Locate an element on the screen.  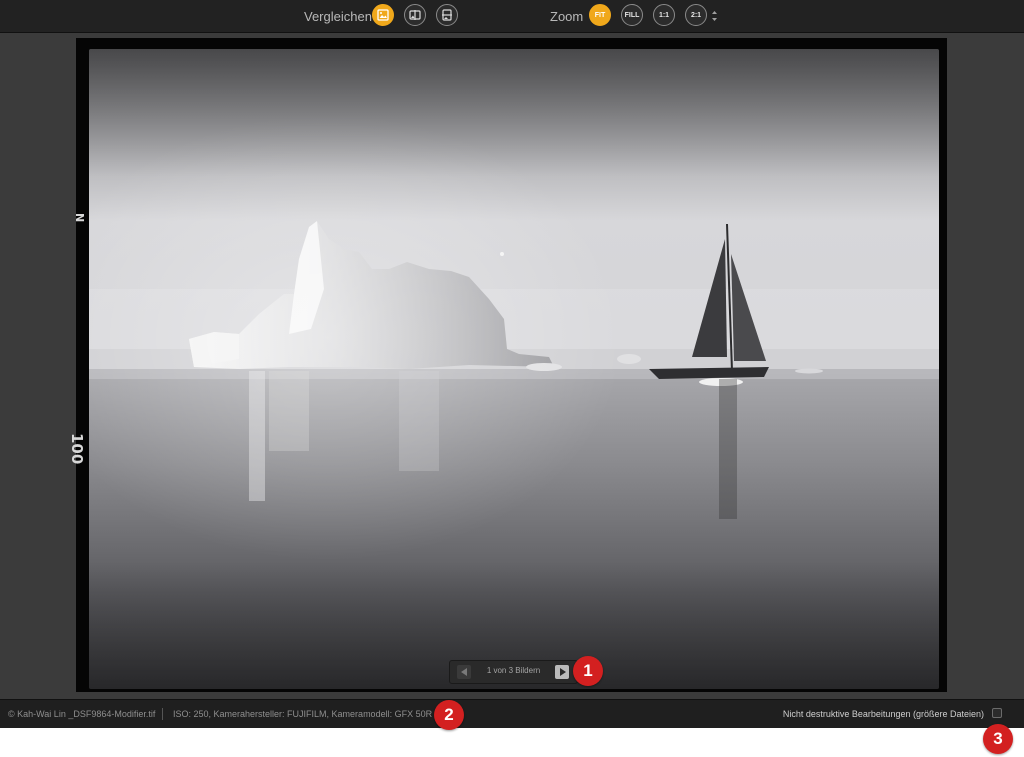
callout-marker-1: 1 is located at coordinates (588, 671).